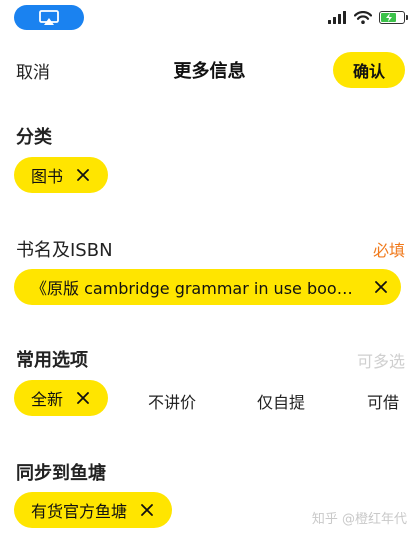 The width and height of the screenshot is (419, 538). Describe the element at coordinates (383, 401) in the screenshot. I see `option-item: 可借` at that location.